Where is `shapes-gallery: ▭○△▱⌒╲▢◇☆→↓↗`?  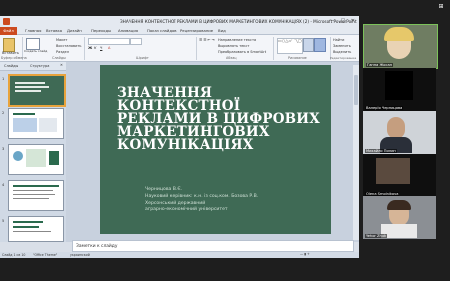
shapes-gallery: ▭○△▱⌒╲▢◇☆→↓↗ is located at coordinates (290, 46).